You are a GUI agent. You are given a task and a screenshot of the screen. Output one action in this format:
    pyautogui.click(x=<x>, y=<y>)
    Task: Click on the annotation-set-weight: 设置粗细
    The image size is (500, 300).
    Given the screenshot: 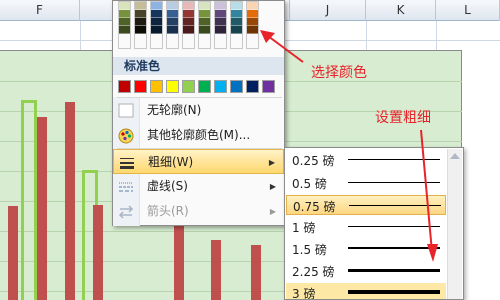 What is the action you would take?
    pyautogui.click(x=403, y=118)
    